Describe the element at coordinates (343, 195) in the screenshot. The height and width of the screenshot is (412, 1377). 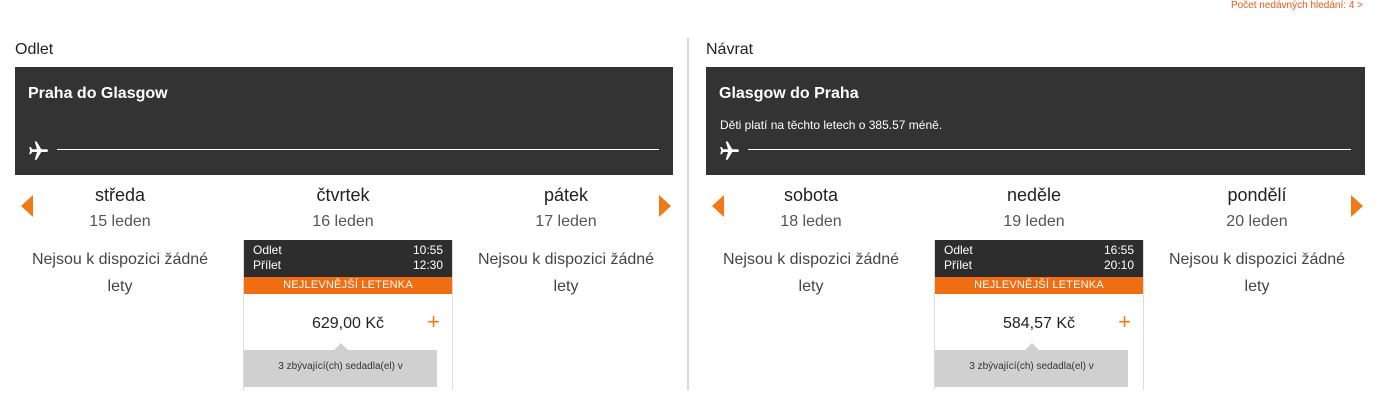
I see `day-name: čtvrtek` at that location.